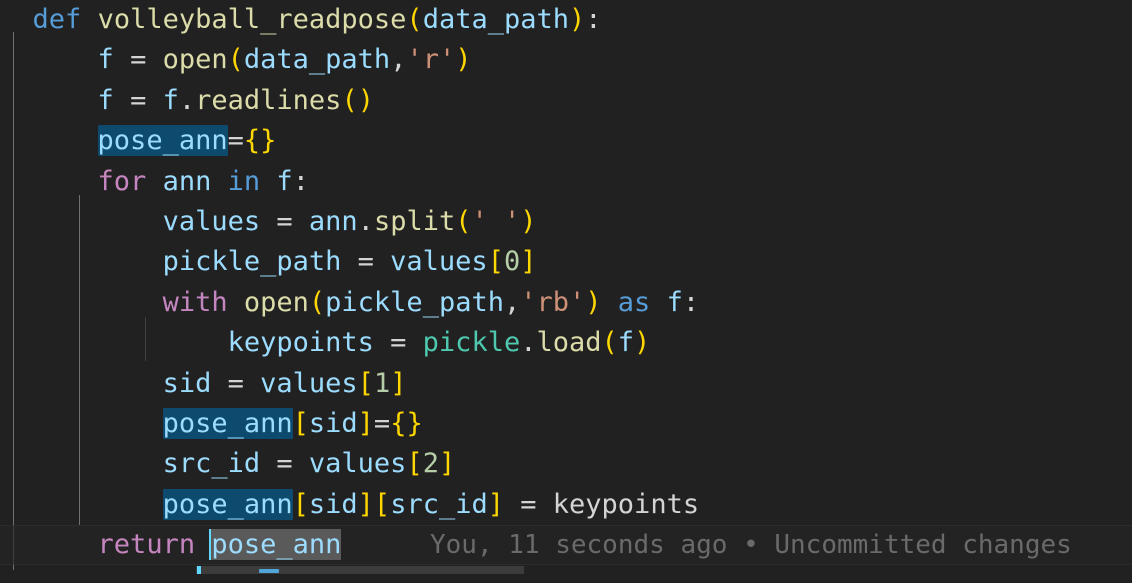 The width and height of the screenshot is (1132, 583). Describe the element at coordinates (187, 383) in the screenshot. I see `token-variable-sid: sid` at that location.